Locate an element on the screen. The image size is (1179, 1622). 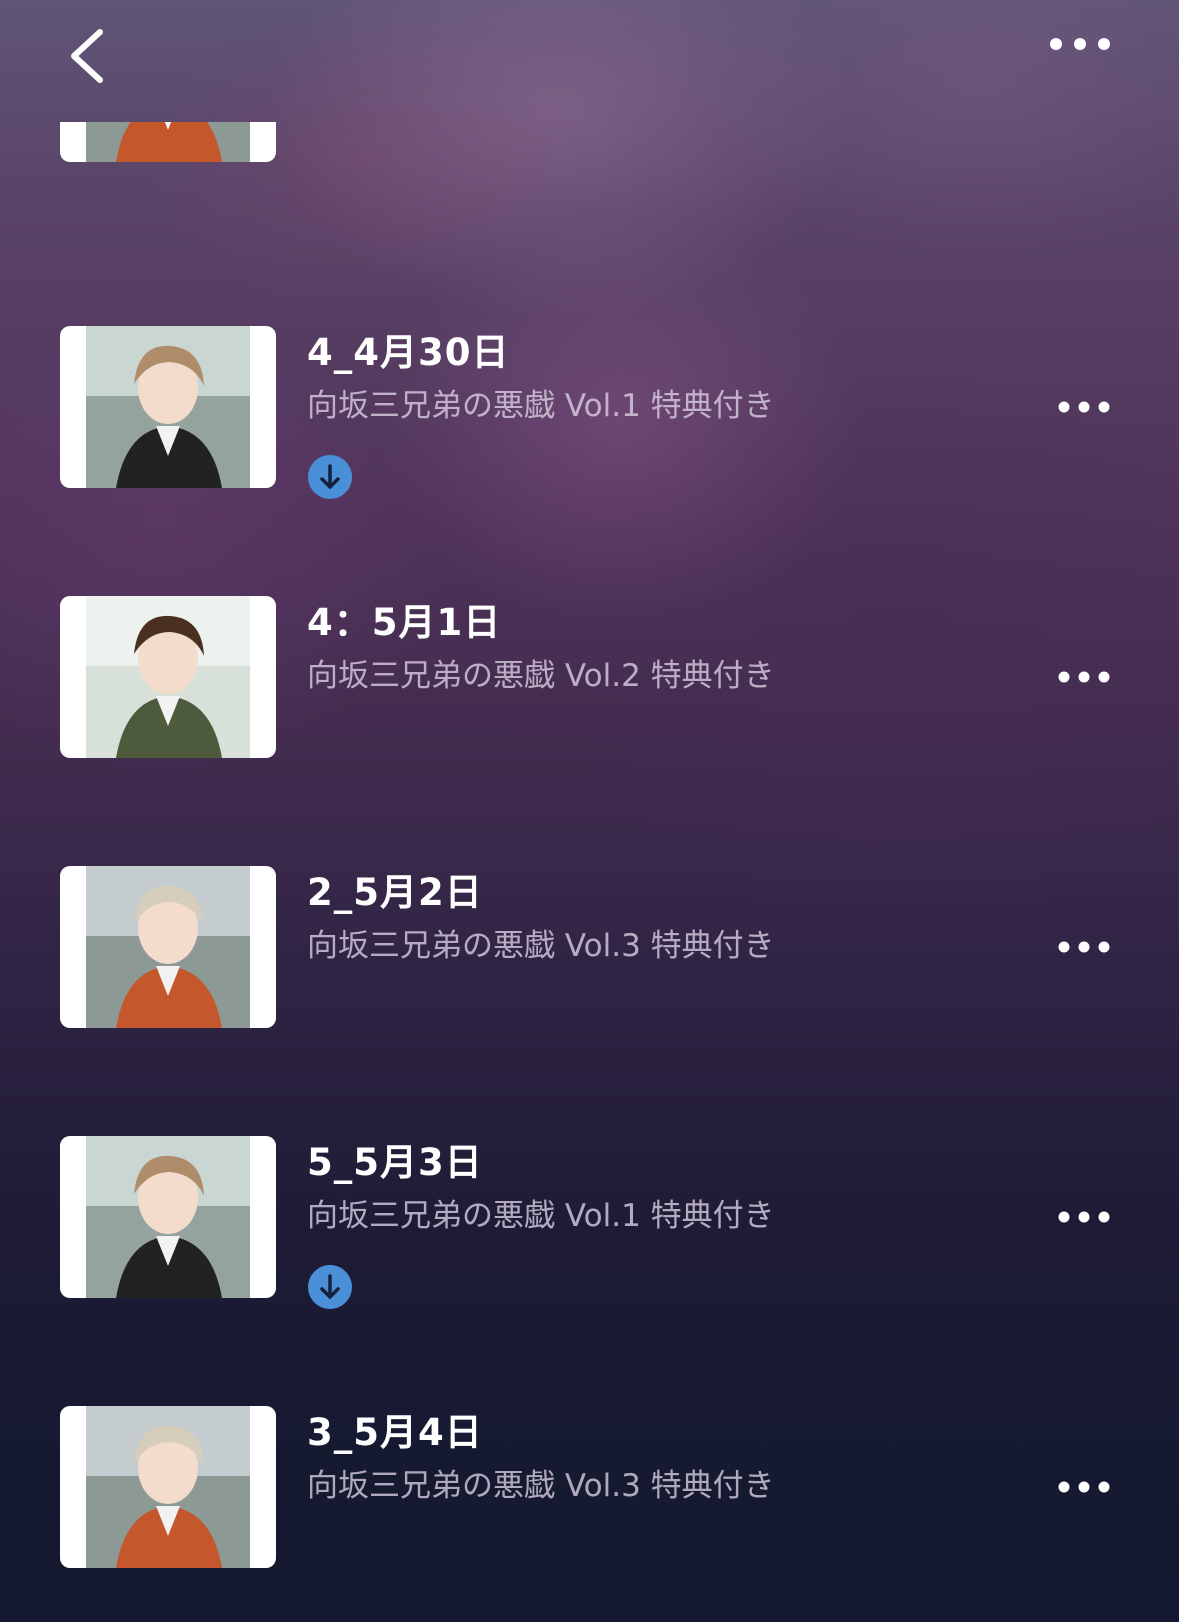
chevron-left-icon is located at coordinates (87, 56).